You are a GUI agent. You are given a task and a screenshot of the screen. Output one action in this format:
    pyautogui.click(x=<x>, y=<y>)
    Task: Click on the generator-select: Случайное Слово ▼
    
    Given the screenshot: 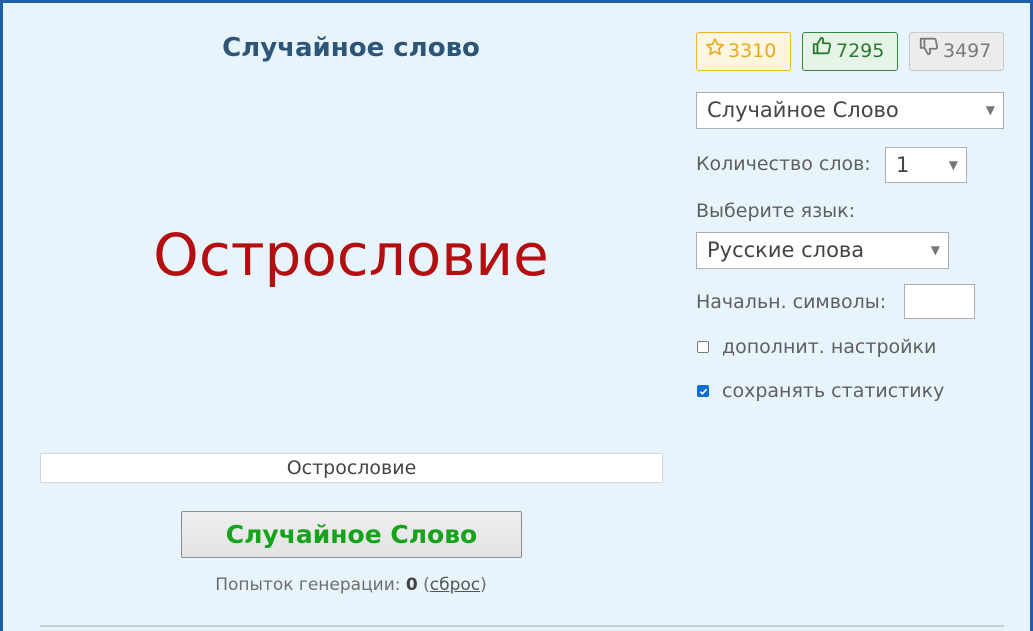 What is the action you would take?
    pyautogui.click(x=850, y=110)
    